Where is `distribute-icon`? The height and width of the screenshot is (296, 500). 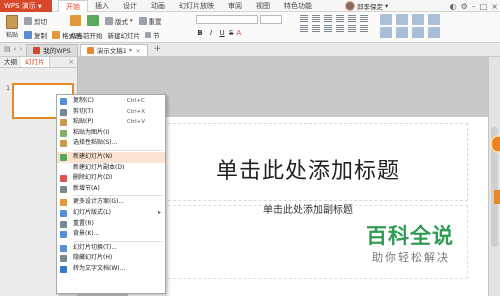 distribute-icon is located at coordinates (352, 28).